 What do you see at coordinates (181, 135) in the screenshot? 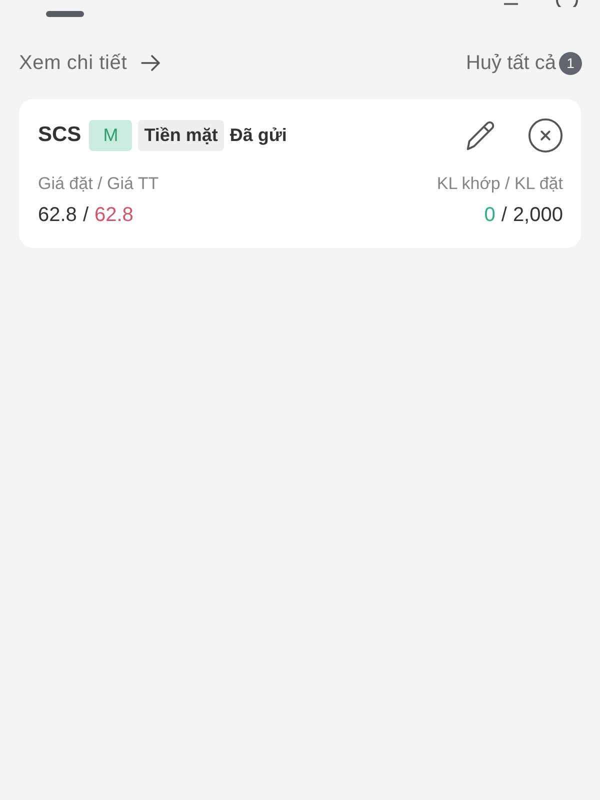
I see `order-tag: Tiền mặt` at bounding box center [181, 135].